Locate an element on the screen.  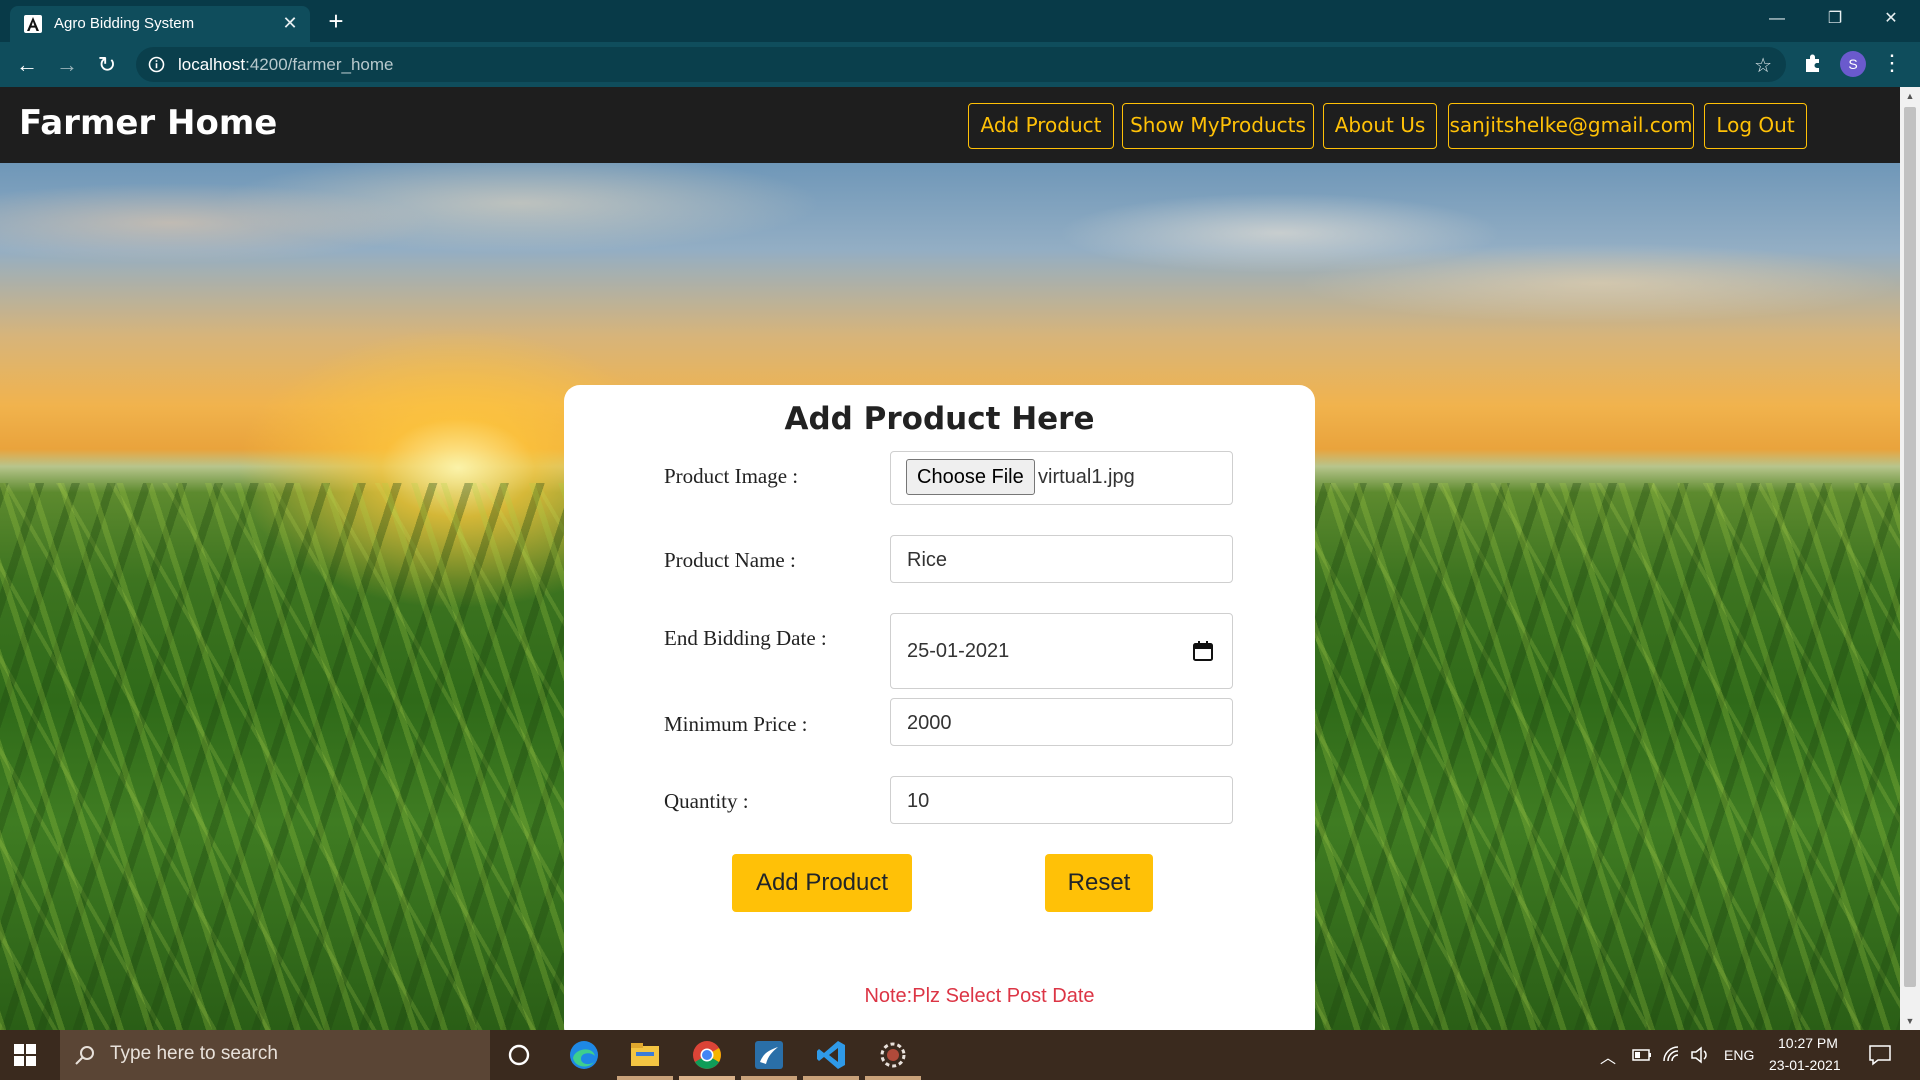
new-tab-icon: + is located at coordinates (336, 22).